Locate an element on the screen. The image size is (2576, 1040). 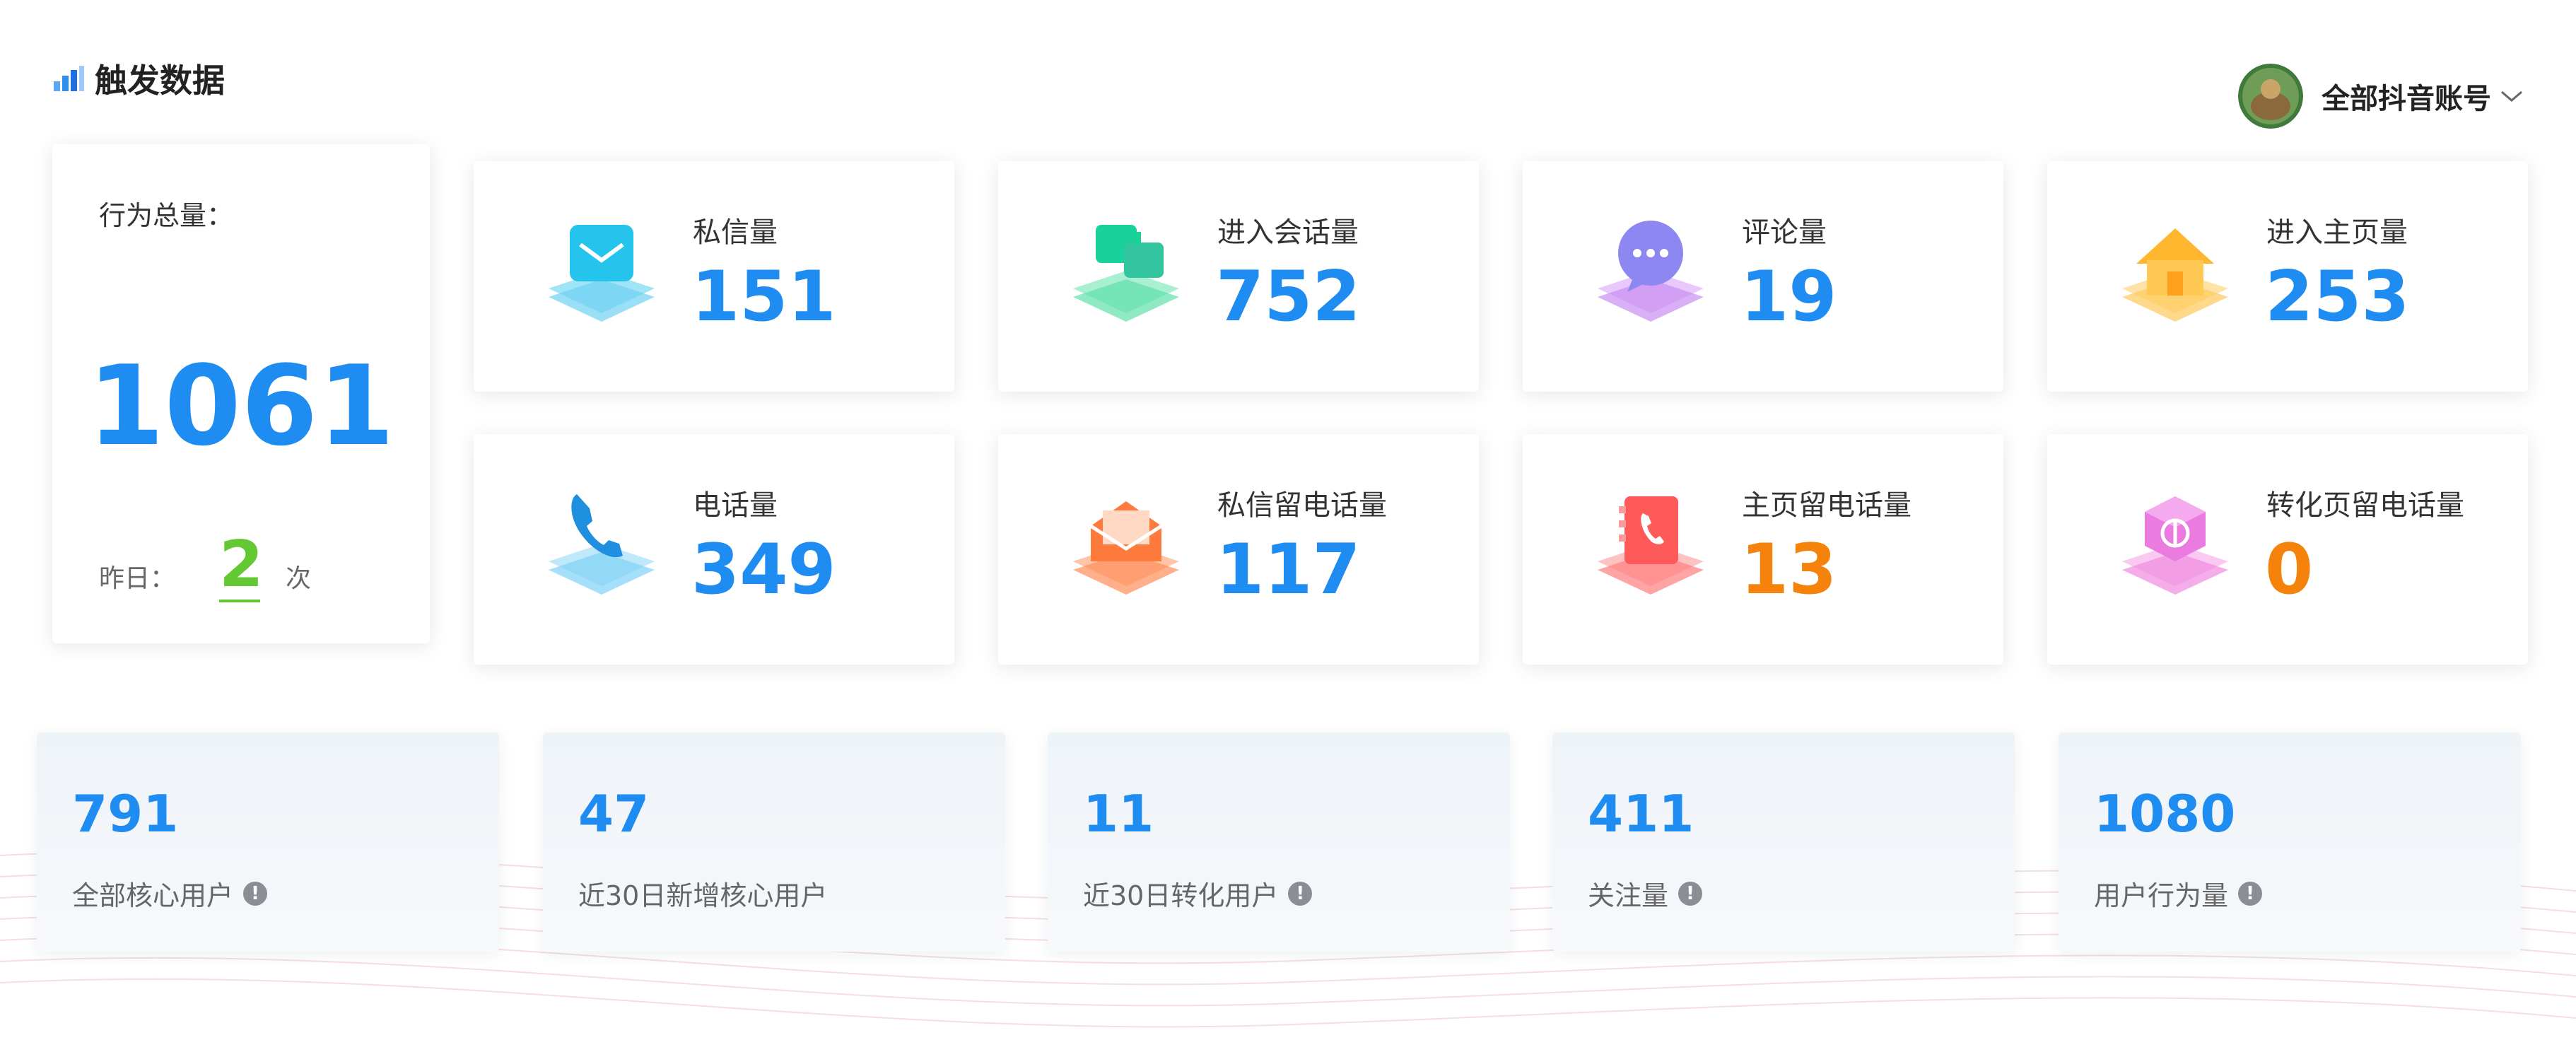
account-selector: 全部抖音账号 is located at coordinates (2381, 96).